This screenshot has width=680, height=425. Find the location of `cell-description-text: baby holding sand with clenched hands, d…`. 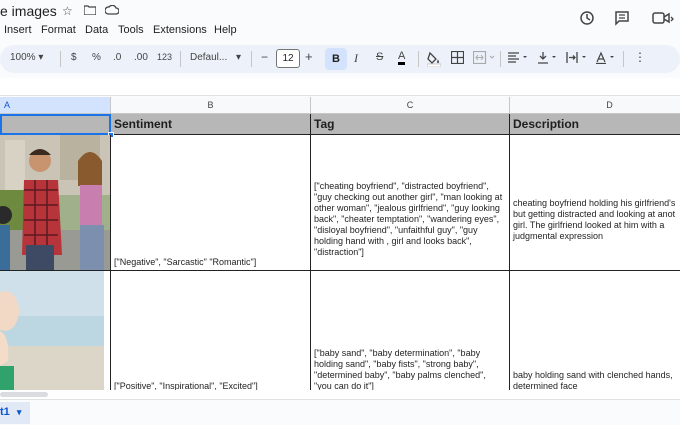

cell-description-text: baby holding sand with clenched hands, d… is located at coordinates (593, 380).